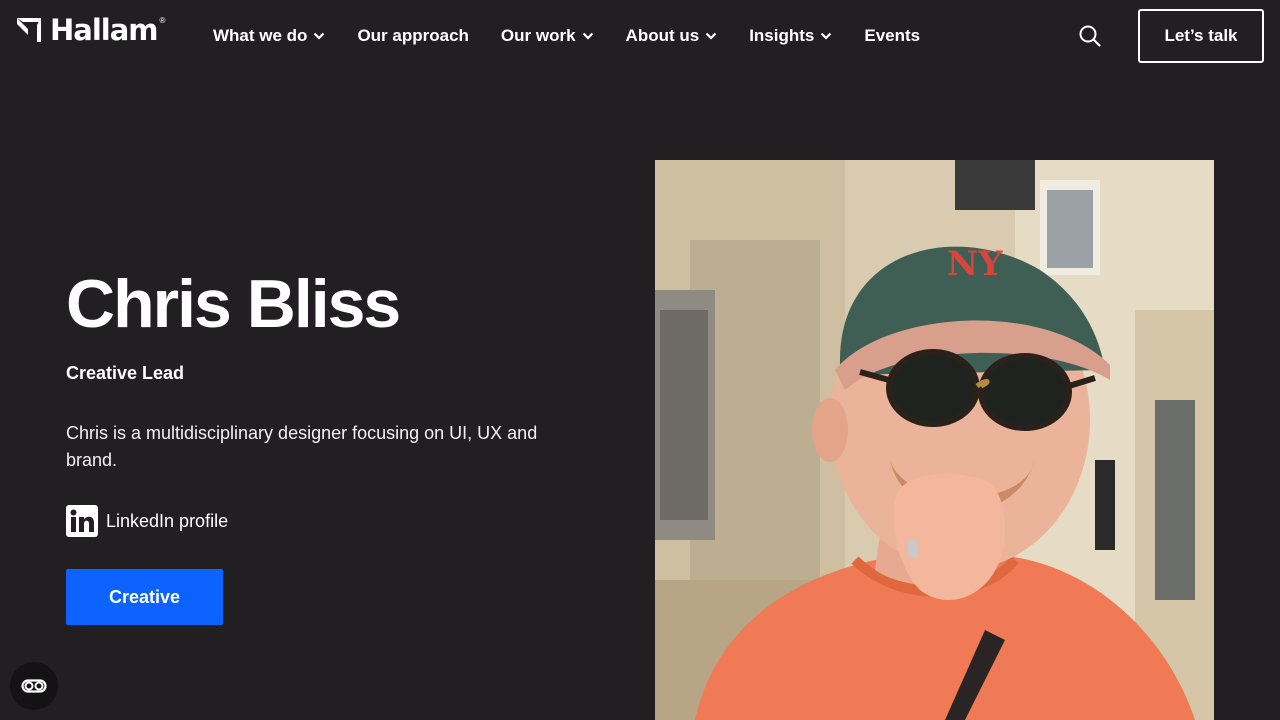  I want to click on logo-registered-mark: ®, so click(162, 20).